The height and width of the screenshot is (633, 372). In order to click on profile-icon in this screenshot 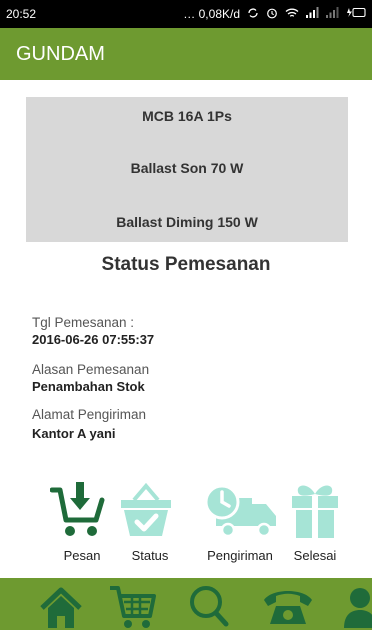, I will do `click(357, 606)`.